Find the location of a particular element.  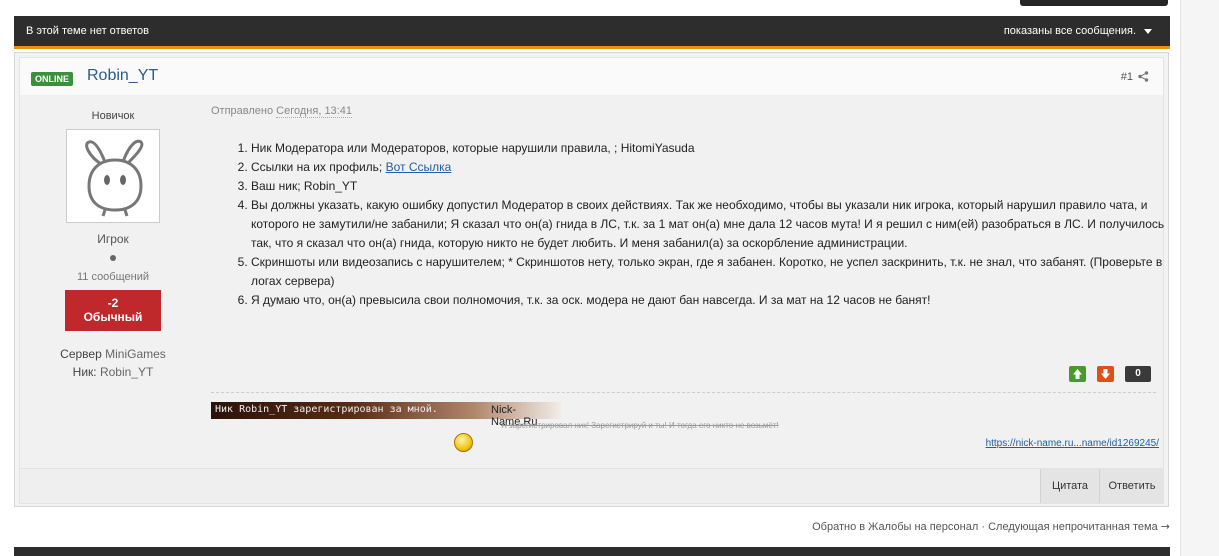

arrow-down-icon is located at coordinates (1105, 374).